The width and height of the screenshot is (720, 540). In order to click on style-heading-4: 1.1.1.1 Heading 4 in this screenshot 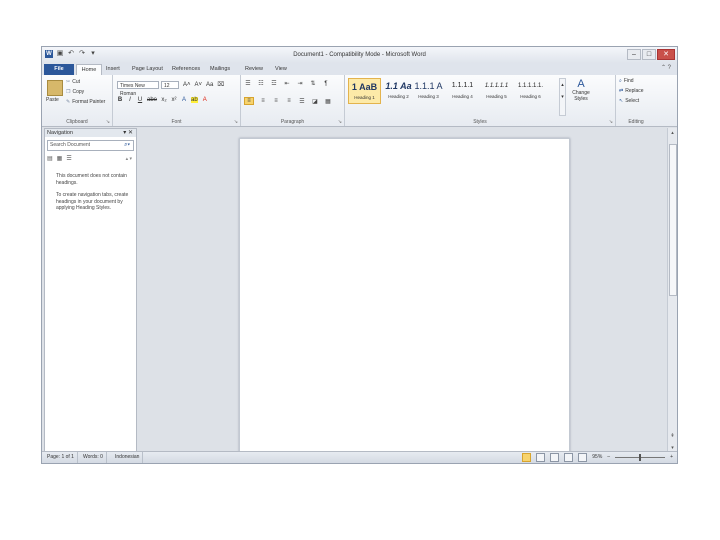, I will do `click(462, 91)`.